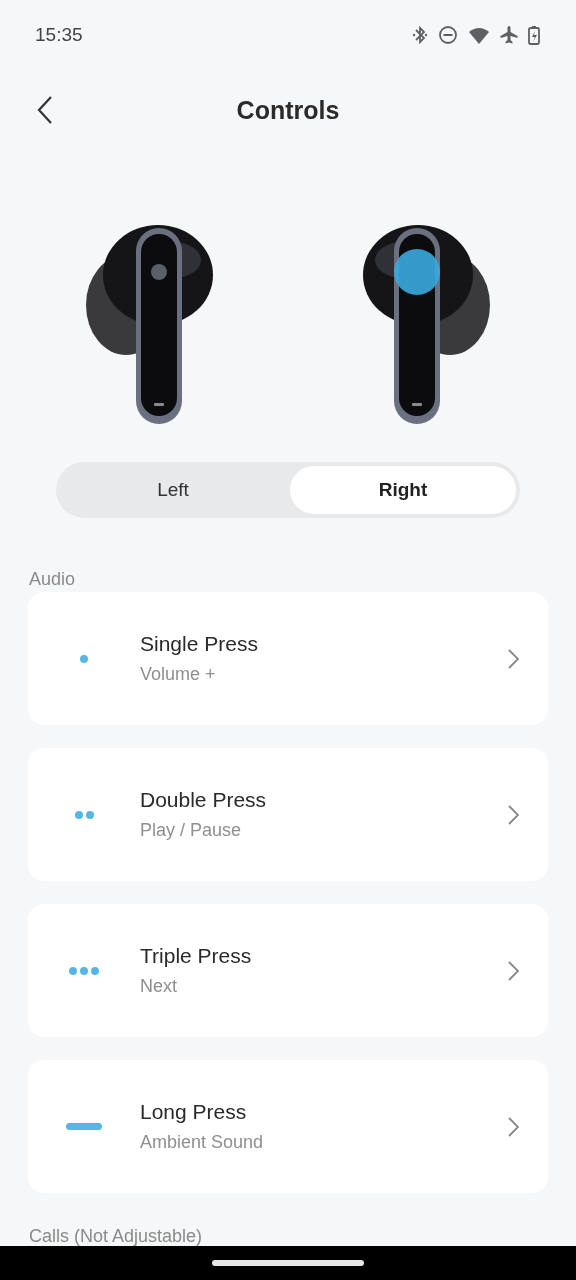 This screenshot has width=576, height=1280. What do you see at coordinates (288, 110) in the screenshot?
I see `page-title: Controls` at bounding box center [288, 110].